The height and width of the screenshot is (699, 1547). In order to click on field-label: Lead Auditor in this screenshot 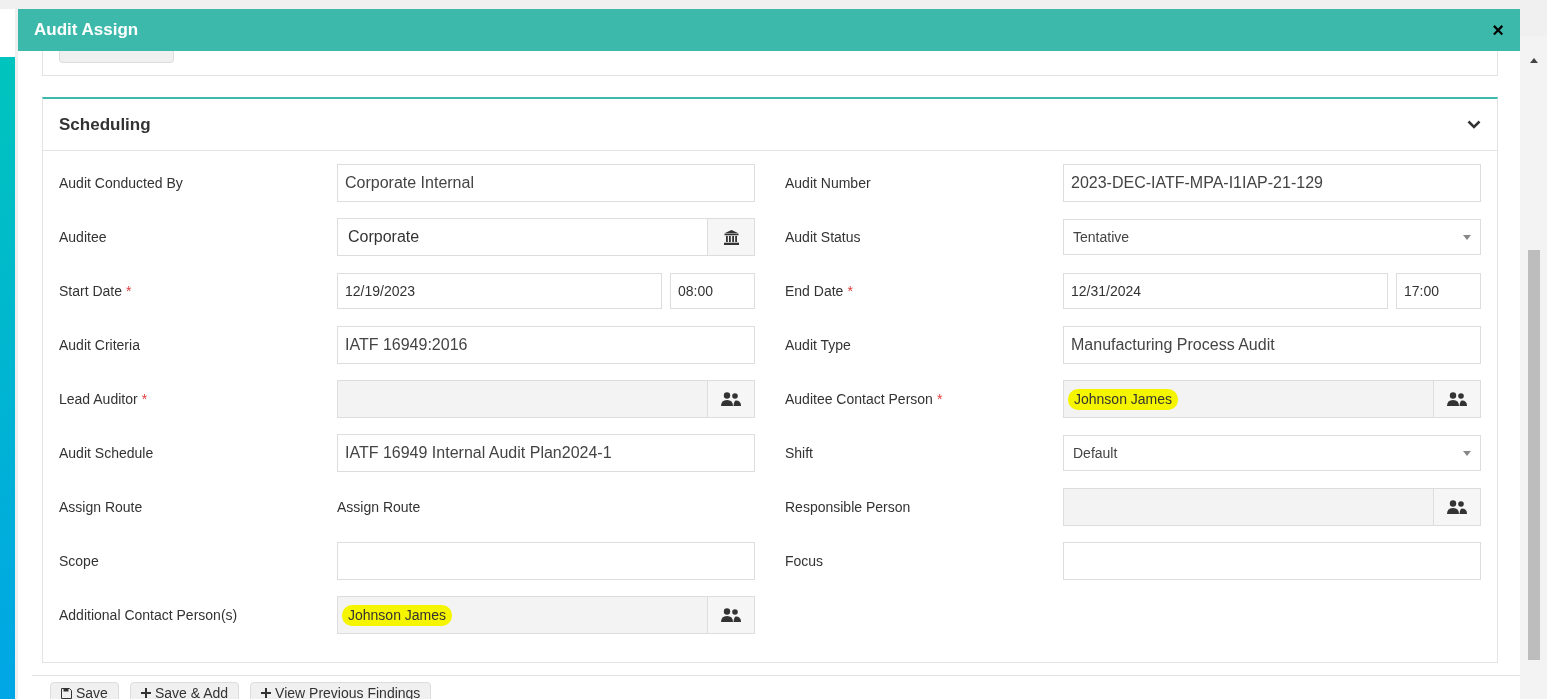, I will do `click(98, 399)`.